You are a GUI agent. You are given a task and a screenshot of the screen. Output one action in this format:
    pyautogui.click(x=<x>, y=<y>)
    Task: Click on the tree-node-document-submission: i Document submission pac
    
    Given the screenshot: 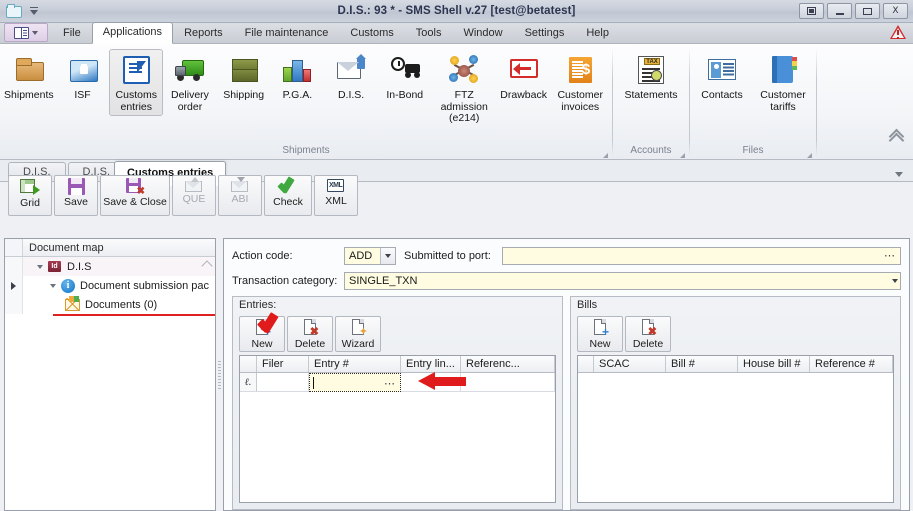 What is the action you would take?
    pyautogui.click(x=110, y=285)
    